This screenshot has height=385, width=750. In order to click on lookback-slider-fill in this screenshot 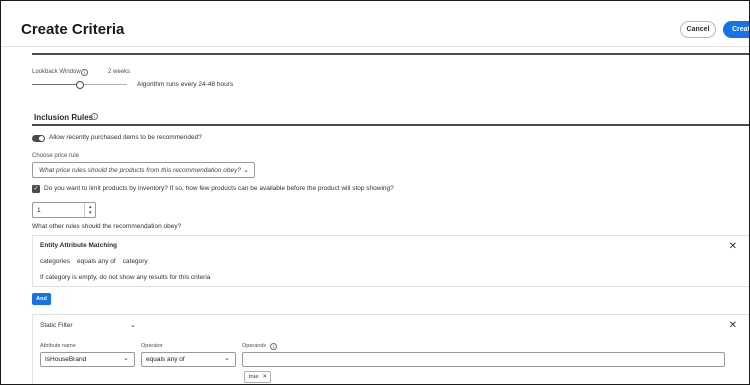, I will do `click(56, 84)`.